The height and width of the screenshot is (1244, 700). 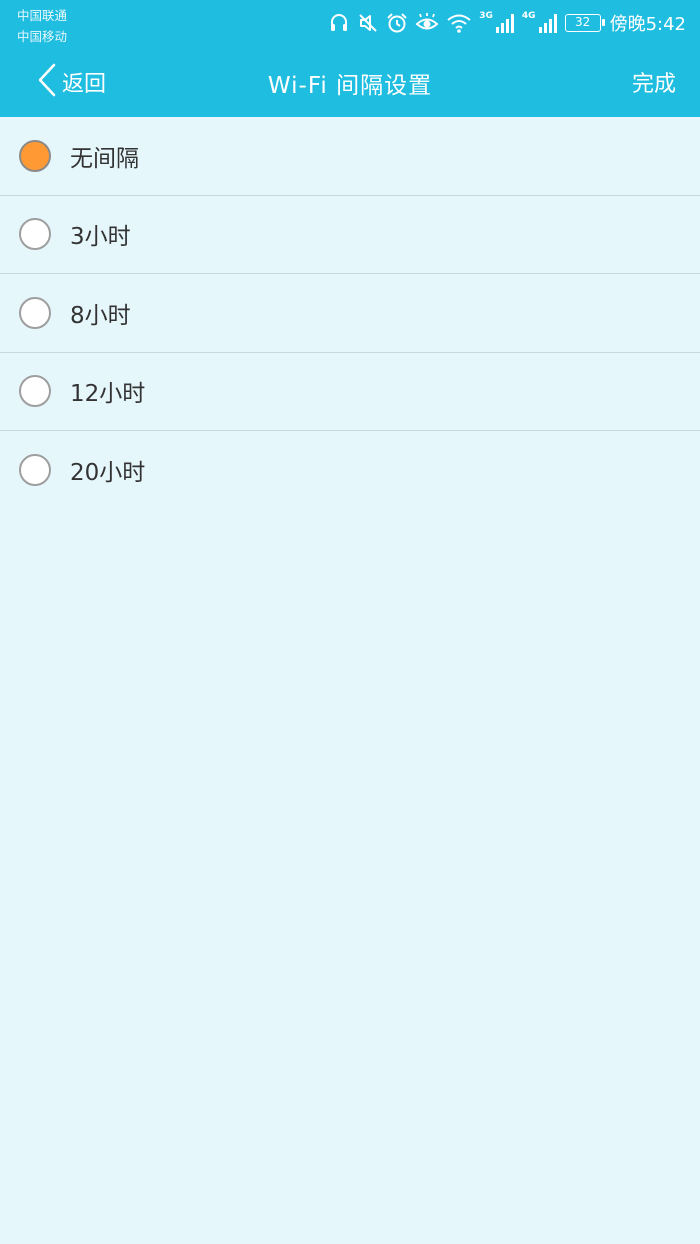 What do you see at coordinates (42, 36) in the screenshot?
I see `carrier-2-label: 中国移动` at bounding box center [42, 36].